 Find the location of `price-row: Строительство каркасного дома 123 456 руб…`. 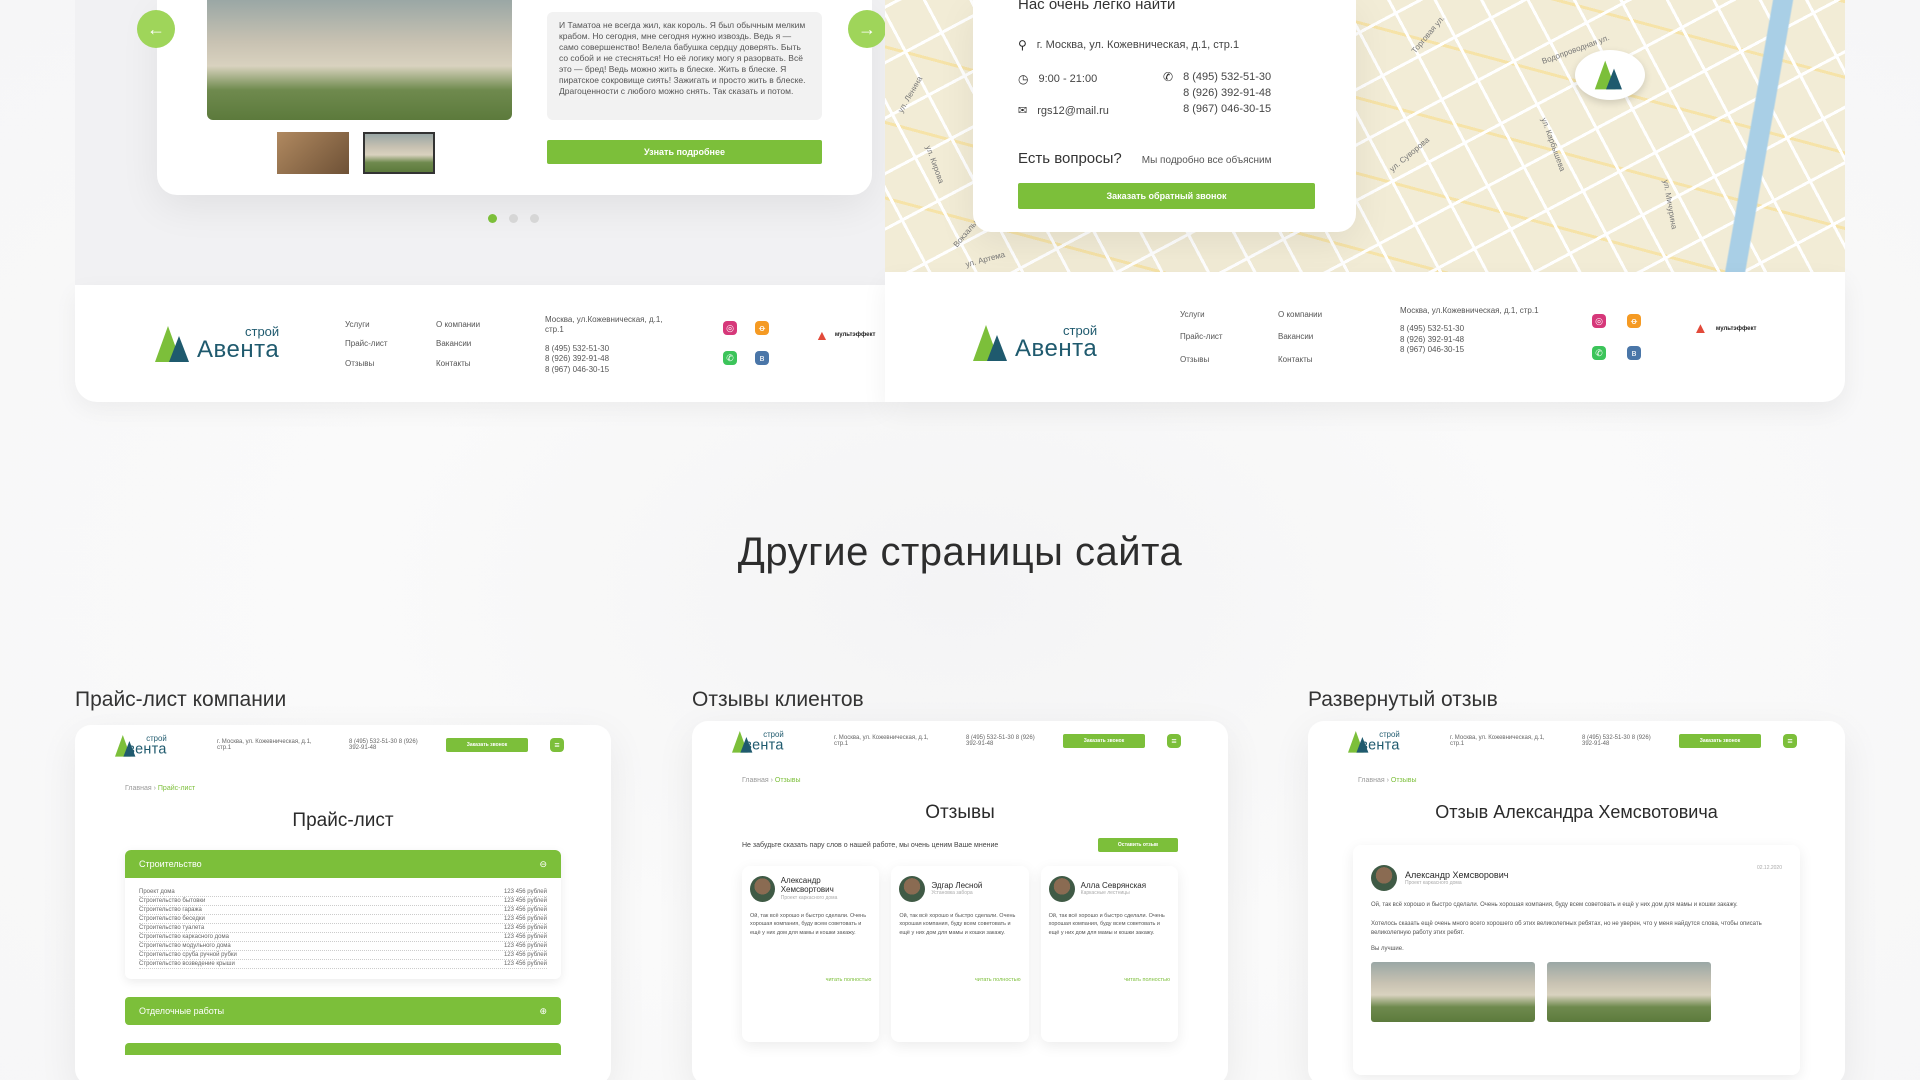

price-row: Строительство каркасного дома 123 456 руб… is located at coordinates (343, 937).